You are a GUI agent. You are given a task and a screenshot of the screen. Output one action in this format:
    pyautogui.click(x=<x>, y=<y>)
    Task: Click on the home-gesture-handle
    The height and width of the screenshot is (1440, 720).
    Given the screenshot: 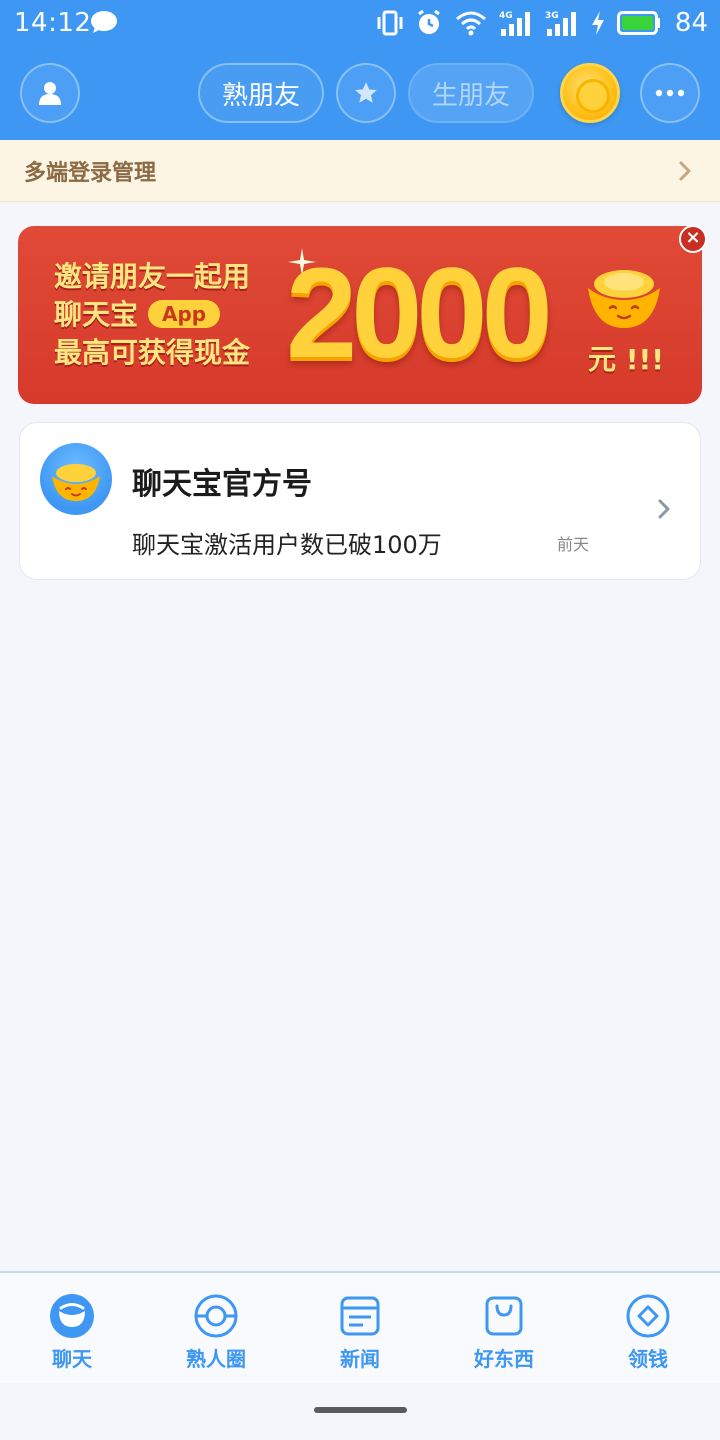 What is the action you would take?
    pyautogui.click(x=360, y=1410)
    